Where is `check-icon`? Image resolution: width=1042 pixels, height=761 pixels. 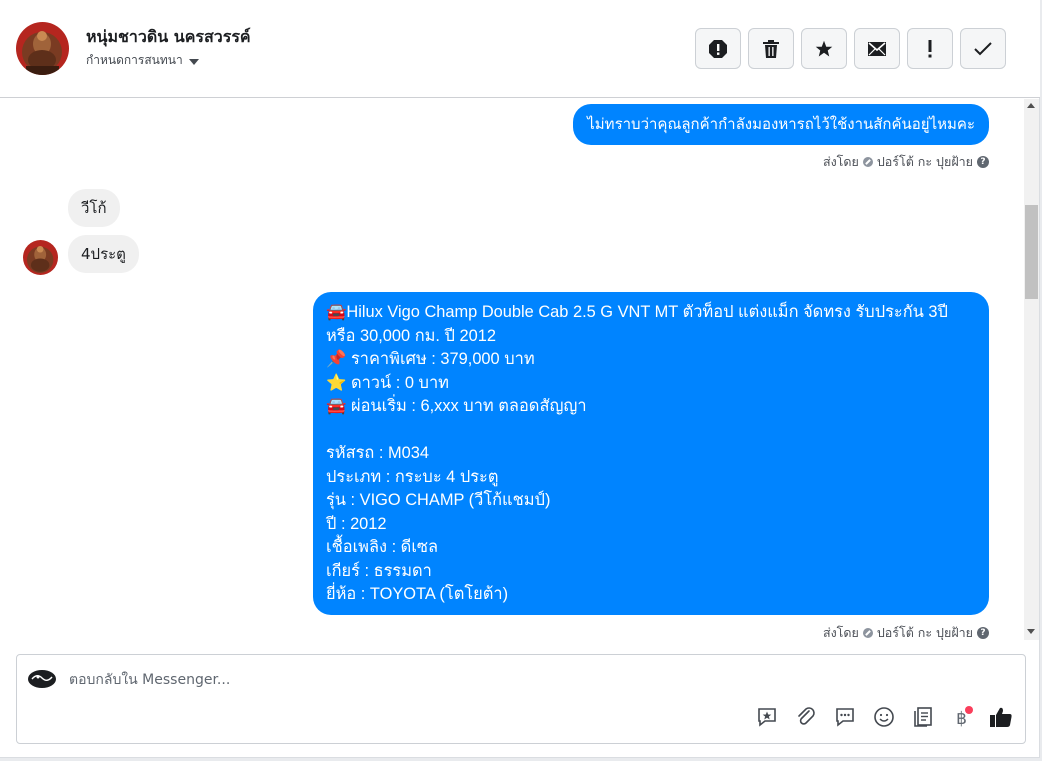
check-icon is located at coordinates (983, 48).